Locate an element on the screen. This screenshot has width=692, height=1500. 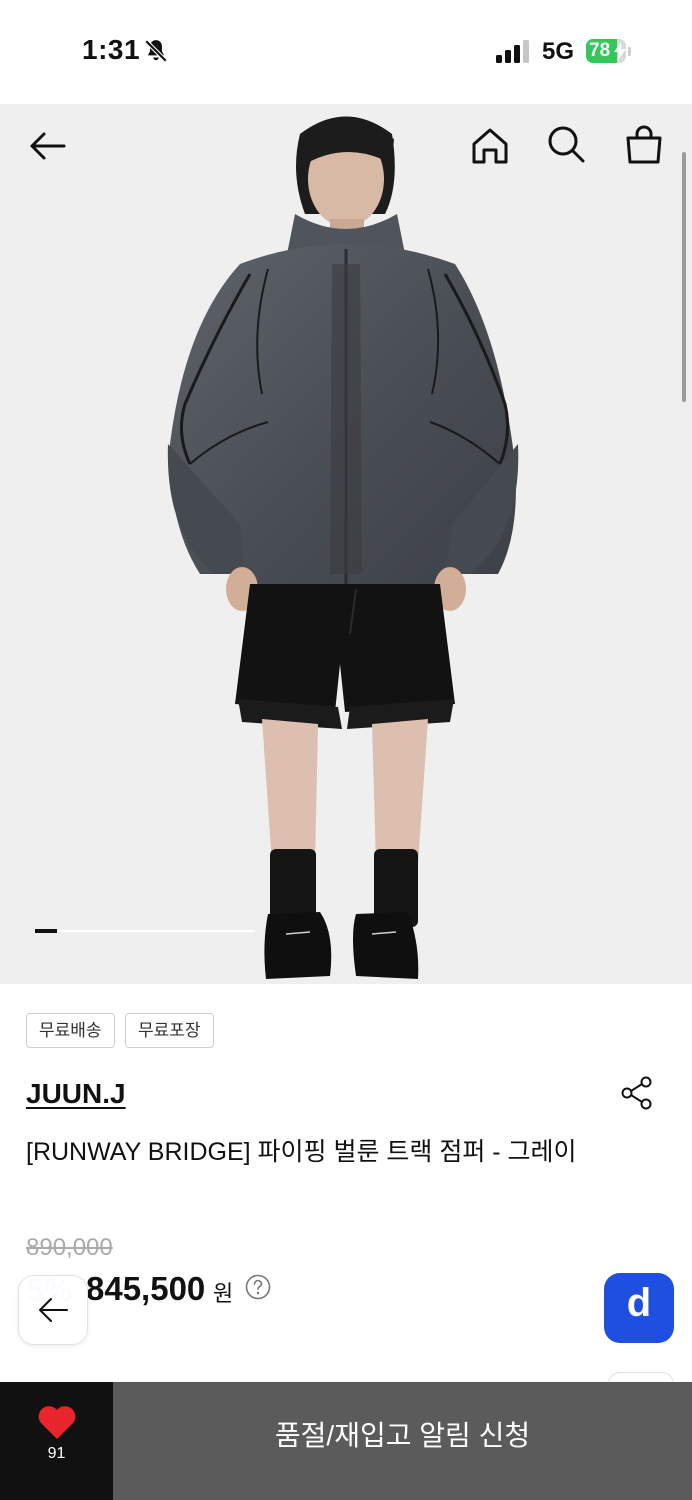
shopping-bag-icon is located at coordinates (644, 144).